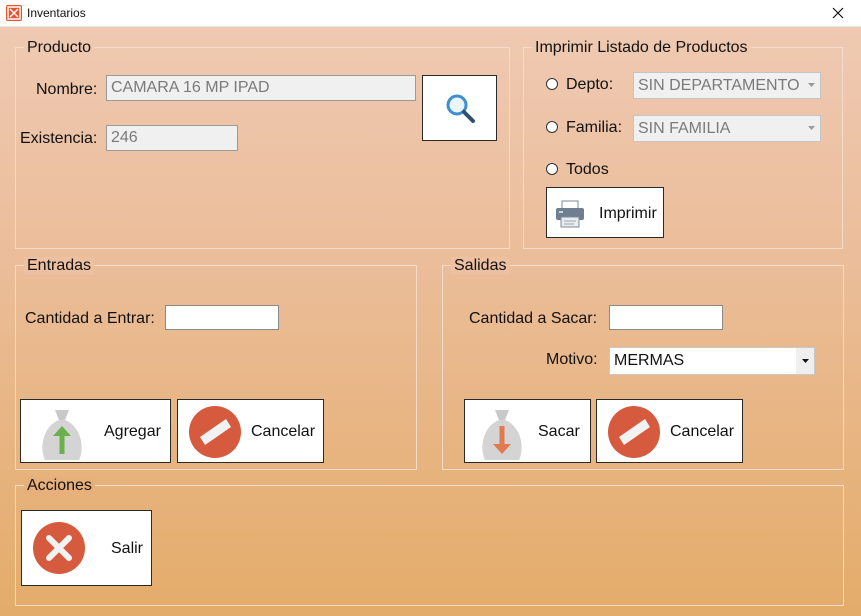 The image size is (861, 616). What do you see at coordinates (67, 89) in the screenshot?
I see `nombre-label: Nombre:` at bounding box center [67, 89].